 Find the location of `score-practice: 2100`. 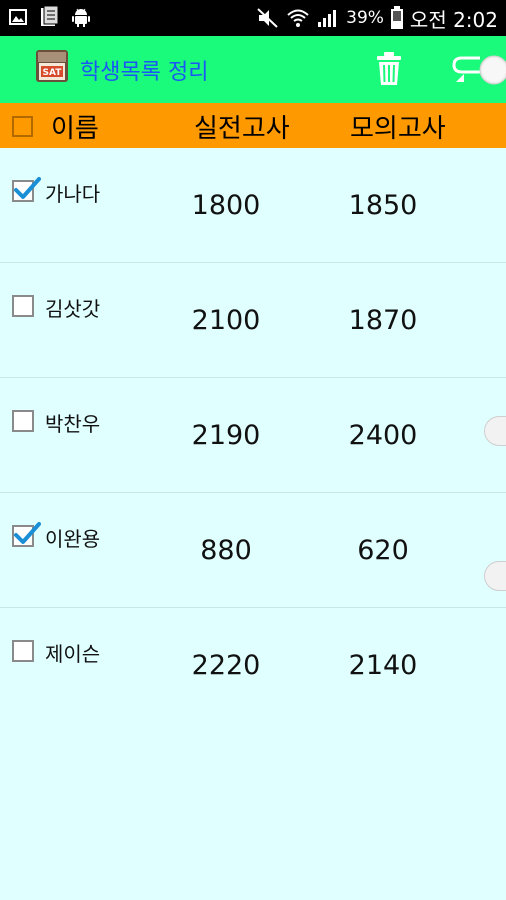

score-practice: 2100 is located at coordinates (226, 320).